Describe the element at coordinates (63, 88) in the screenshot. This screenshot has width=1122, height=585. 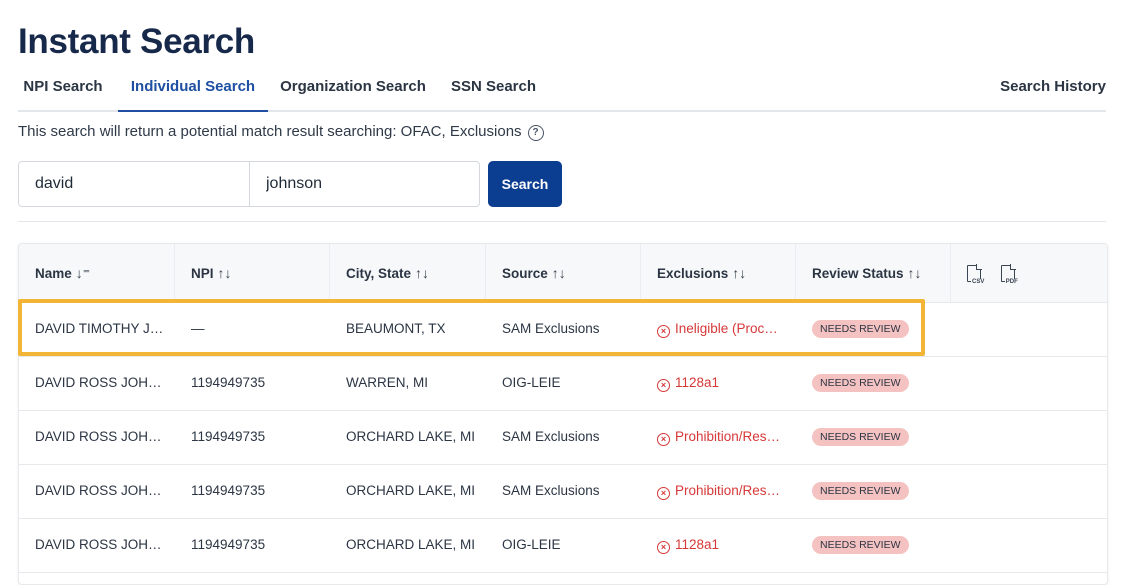
I see `tab-npi-search: NPI Search` at that location.